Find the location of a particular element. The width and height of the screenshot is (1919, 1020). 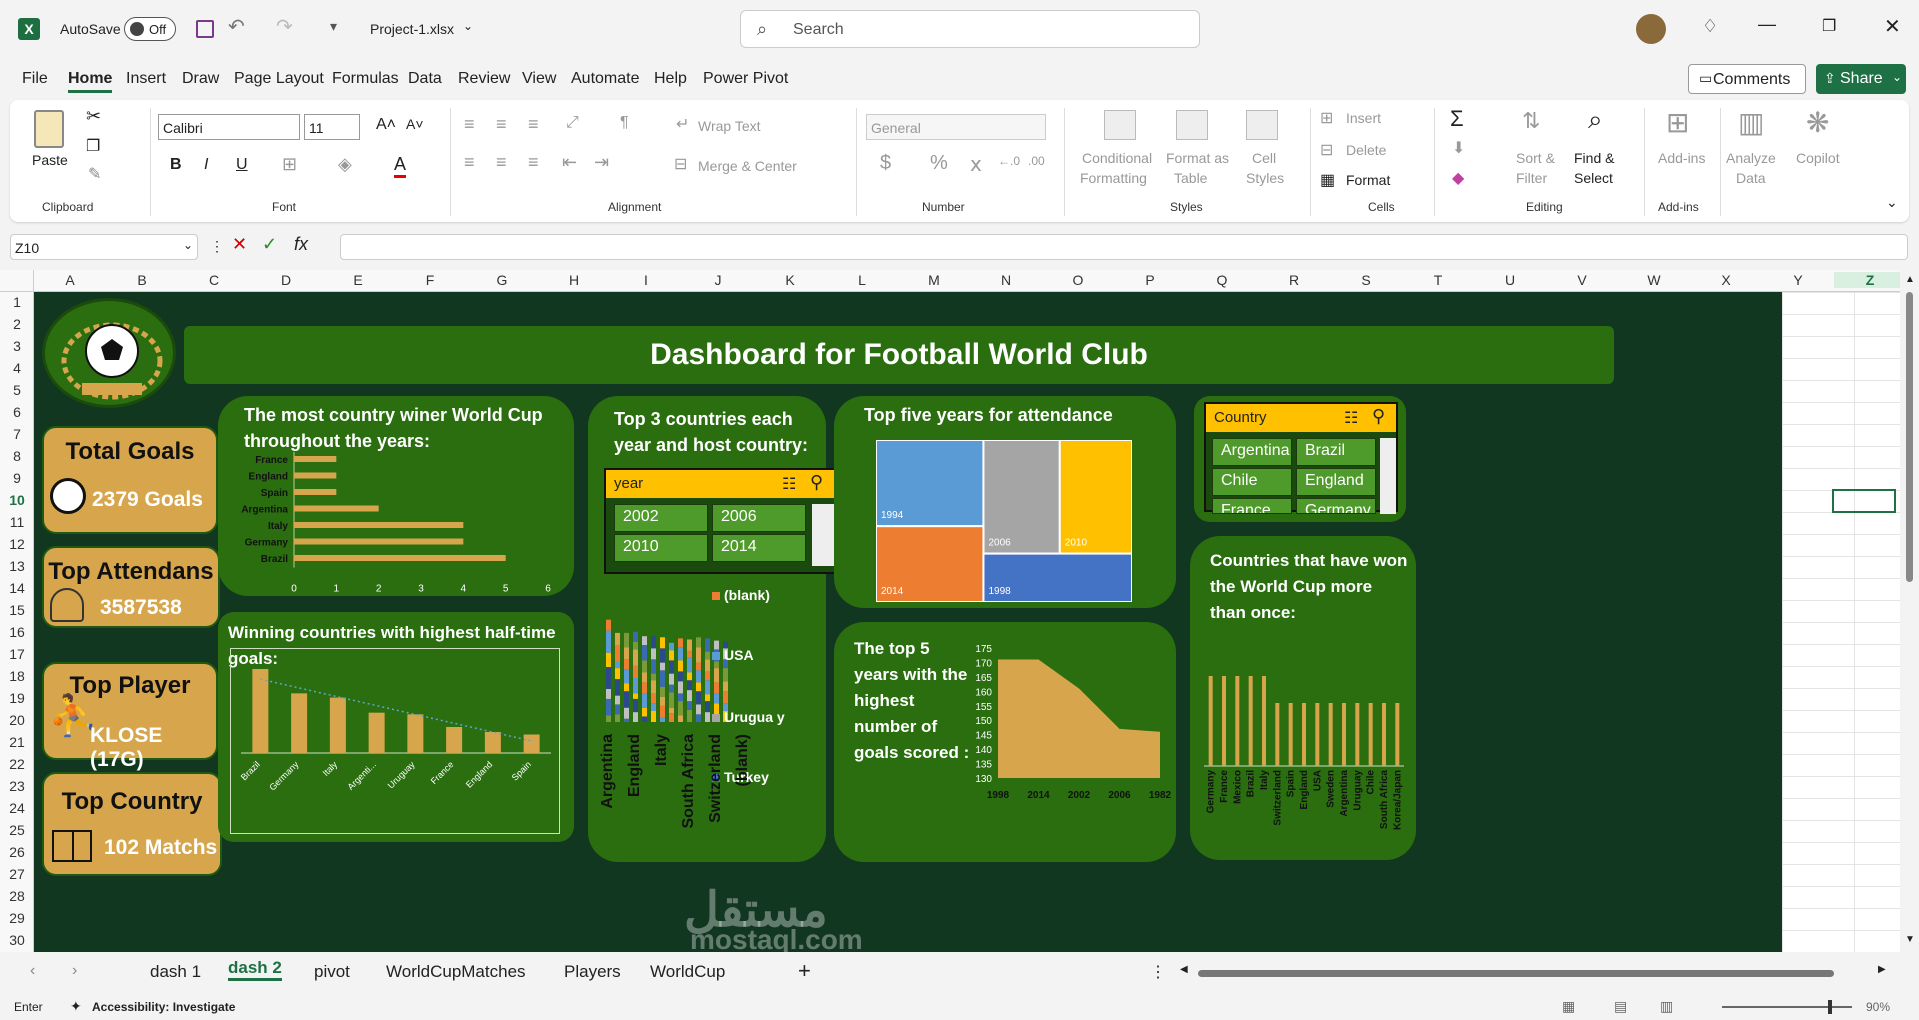

copy-icon: ❐ is located at coordinates (93, 146).